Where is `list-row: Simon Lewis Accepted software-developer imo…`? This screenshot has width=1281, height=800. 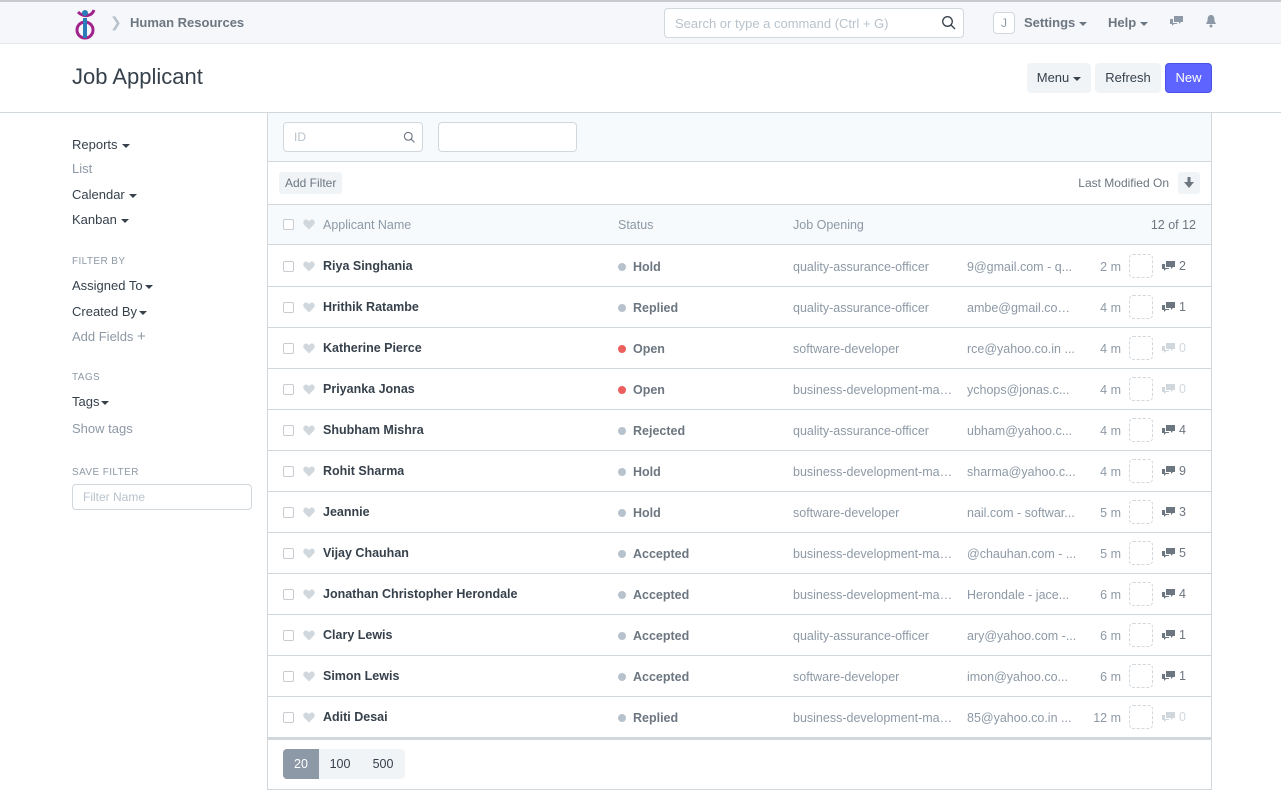
list-row: Simon Lewis Accepted software-developer imo… is located at coordinates (739, 676).